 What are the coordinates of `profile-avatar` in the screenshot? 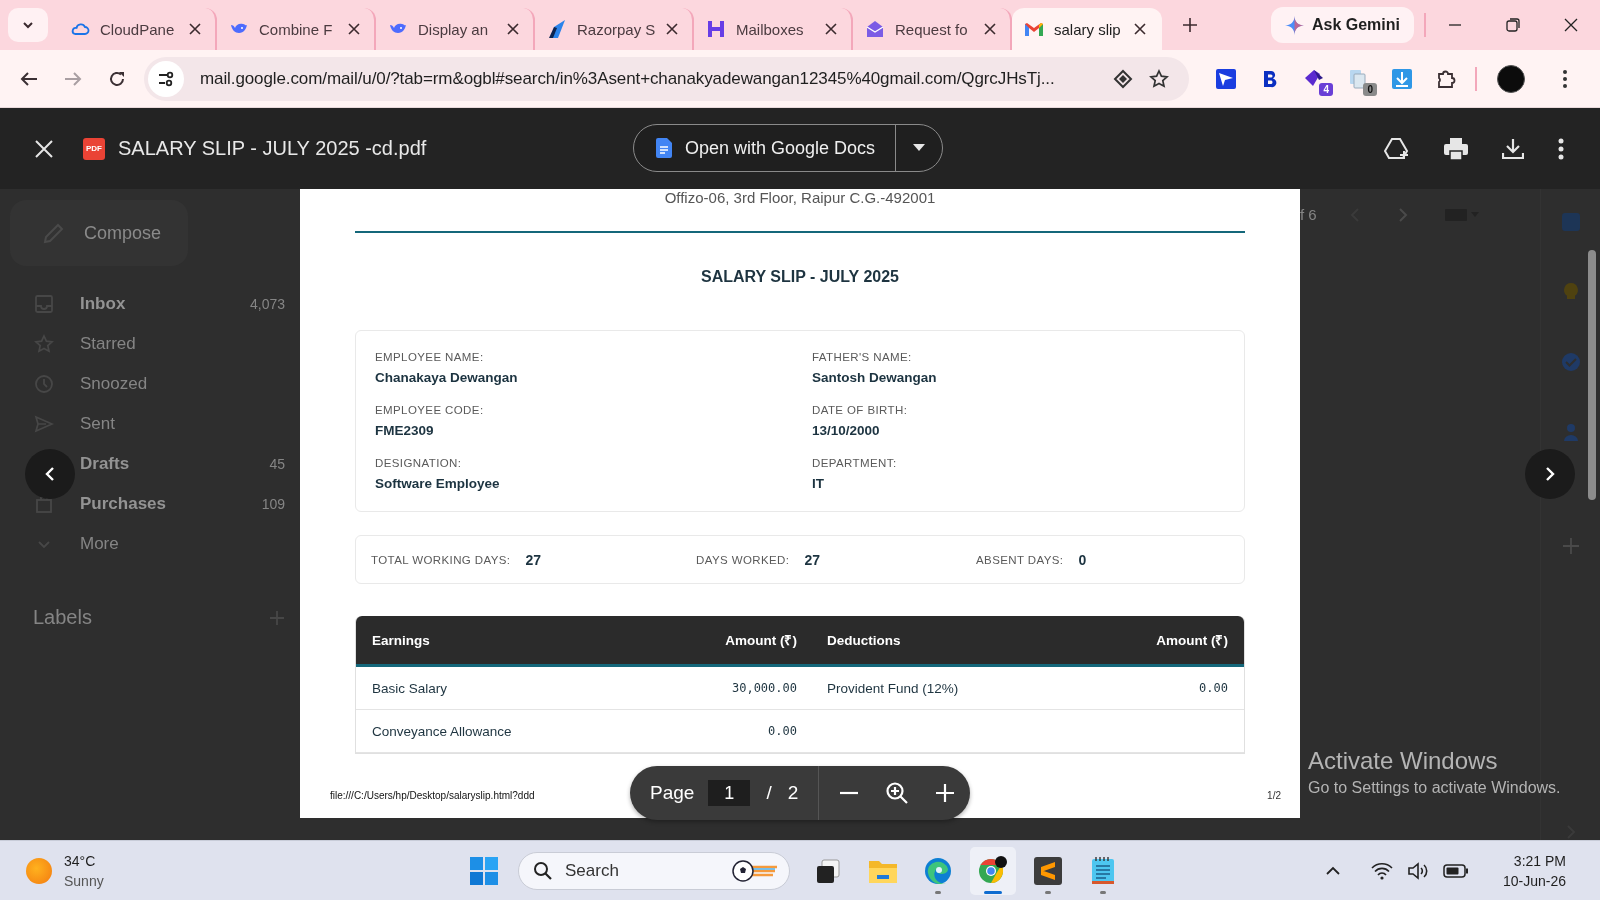 It's located at (1511, 78).